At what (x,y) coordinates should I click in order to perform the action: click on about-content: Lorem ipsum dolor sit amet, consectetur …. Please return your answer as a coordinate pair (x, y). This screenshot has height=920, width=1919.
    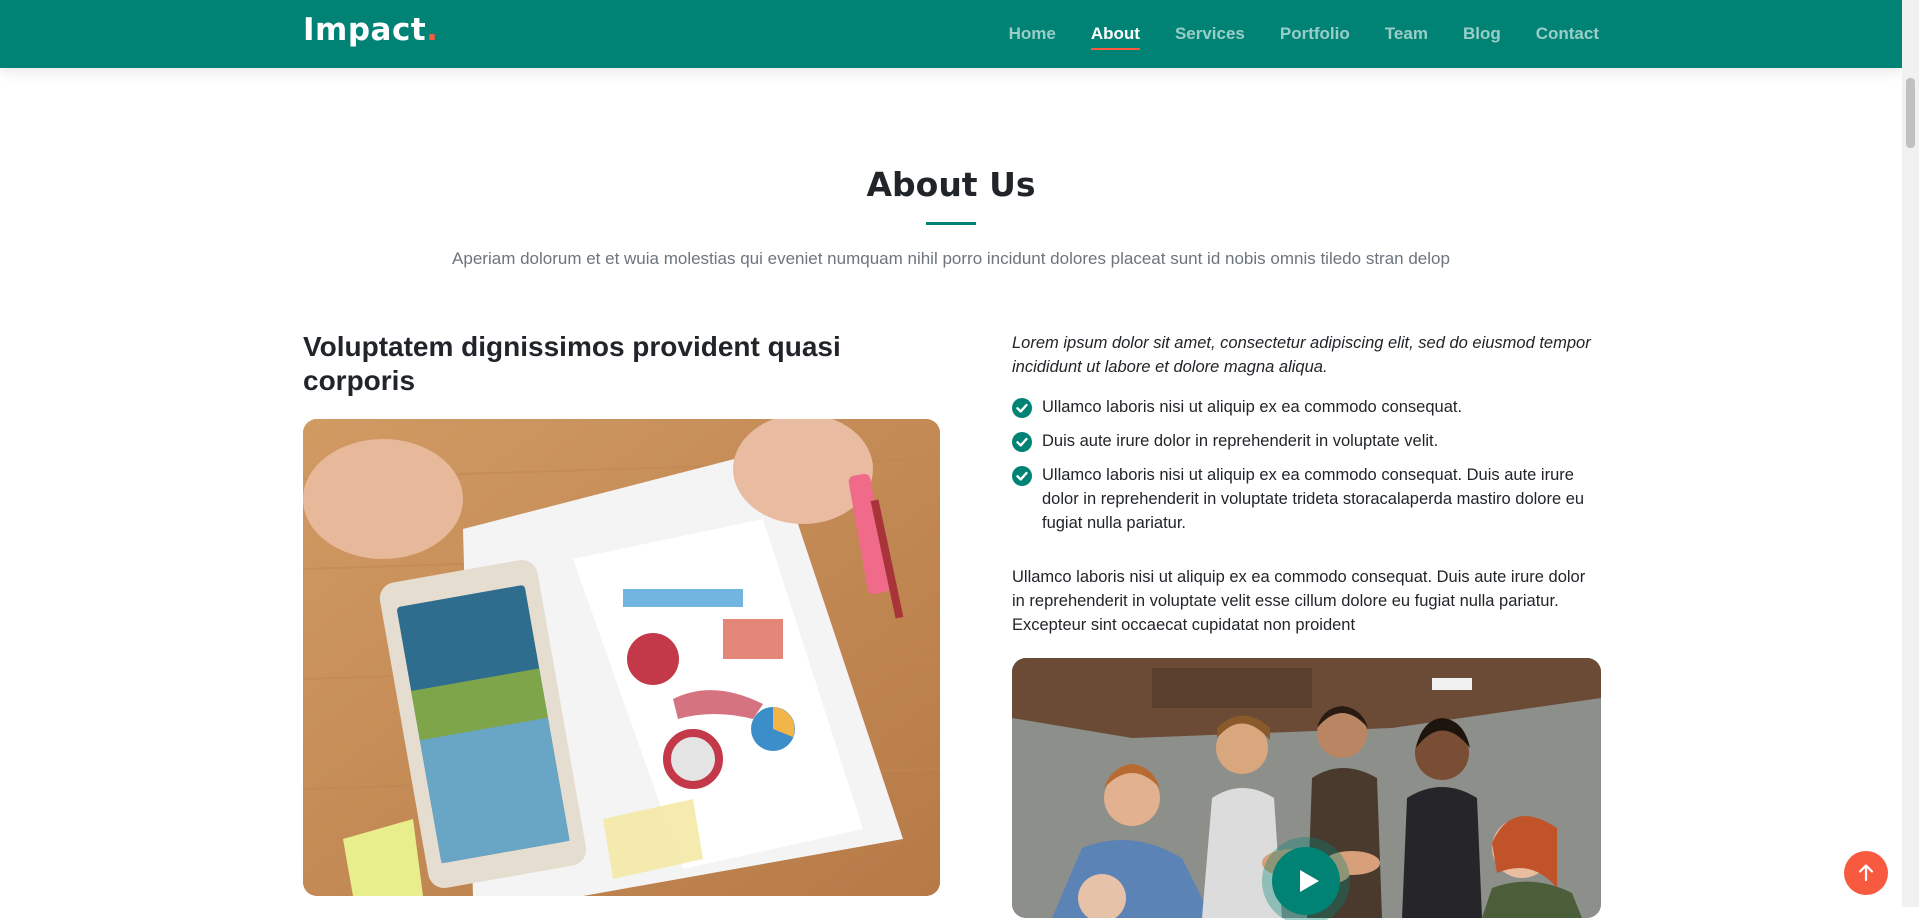
    Looking at the image, I should click on (1307, 484).